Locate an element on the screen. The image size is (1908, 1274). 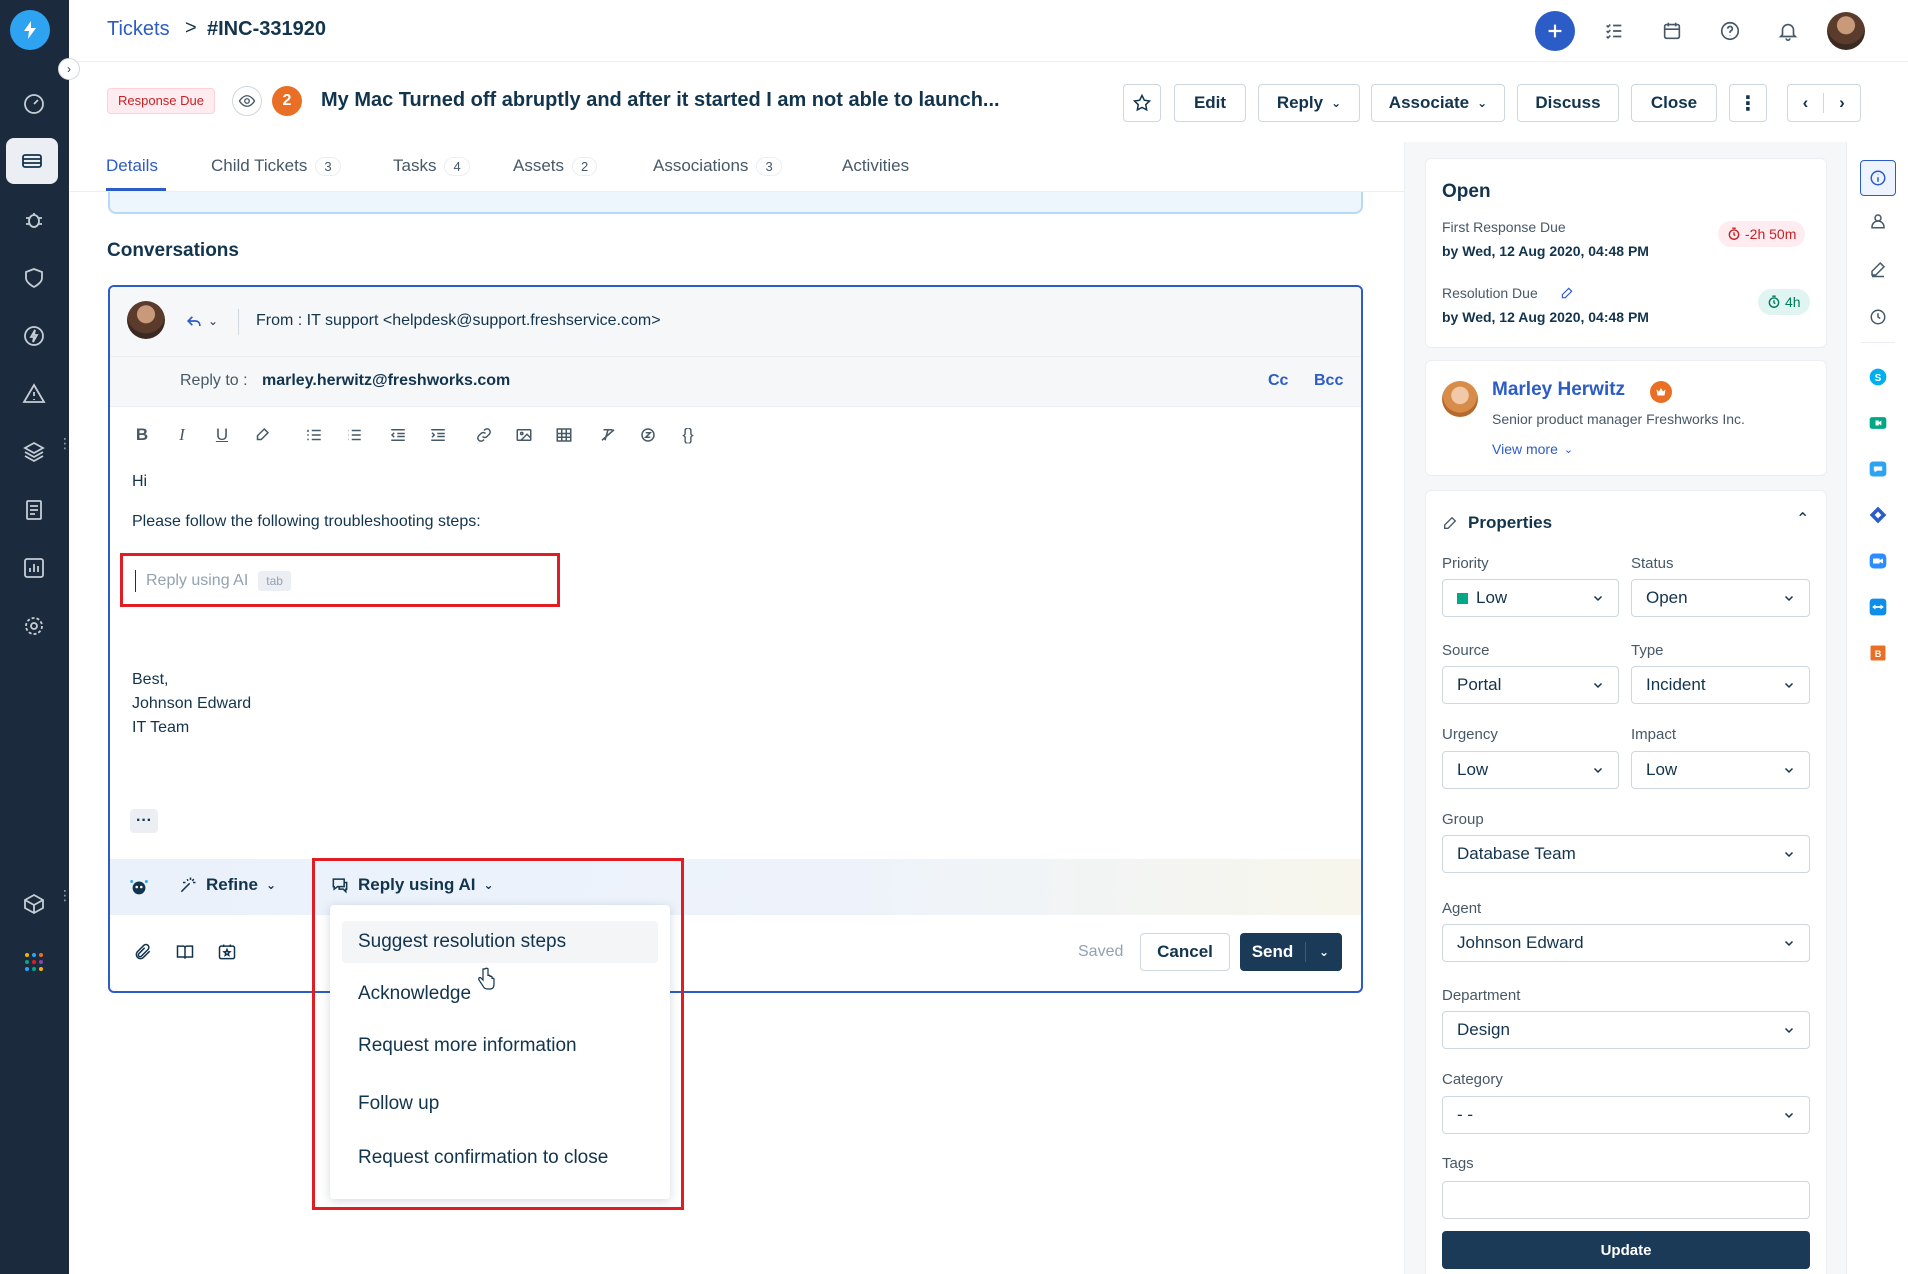
reply-to-address: marley.herwitz@freshworks.com is located at coordinates (386, 381).